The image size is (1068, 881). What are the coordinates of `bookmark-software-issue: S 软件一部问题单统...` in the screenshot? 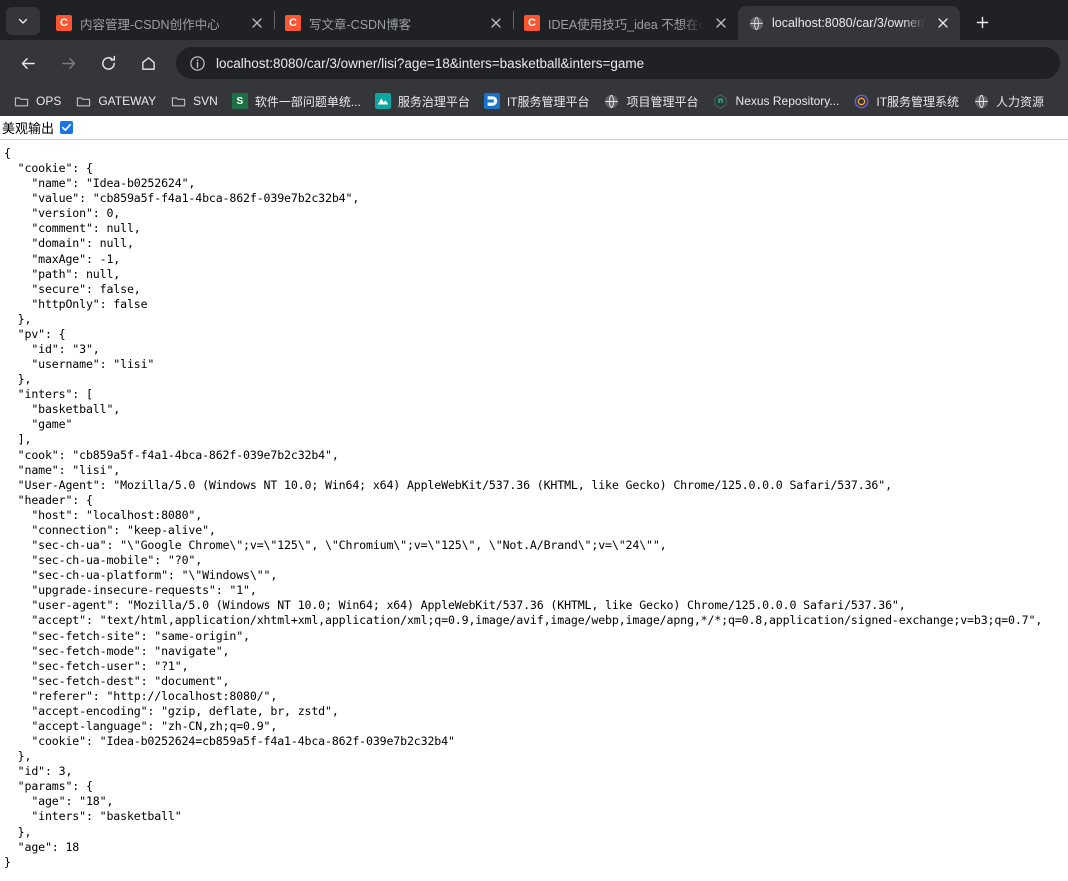 It's located at (296, 101).